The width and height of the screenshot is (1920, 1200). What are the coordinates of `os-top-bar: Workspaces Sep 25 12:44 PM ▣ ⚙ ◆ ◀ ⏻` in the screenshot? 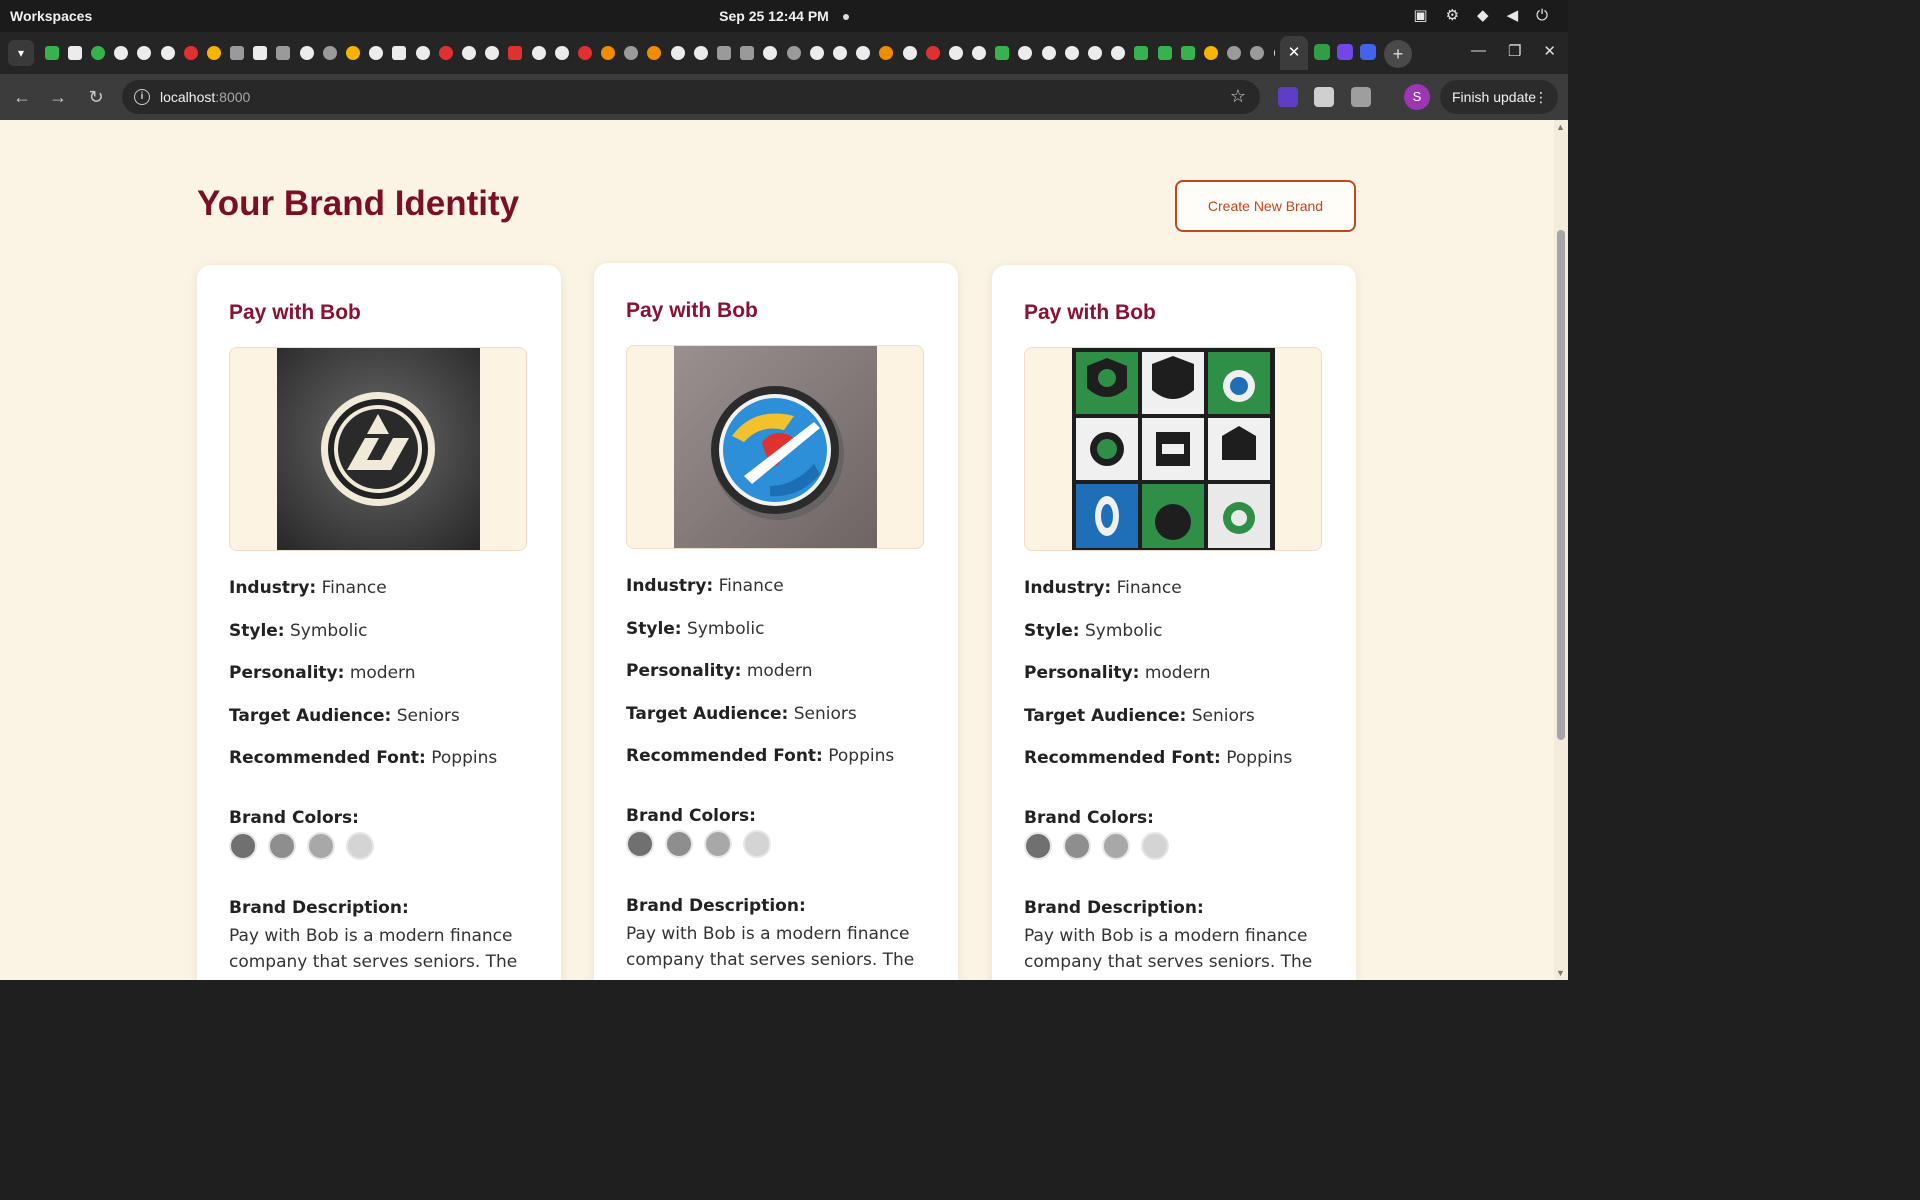 It's located at (784, 16).